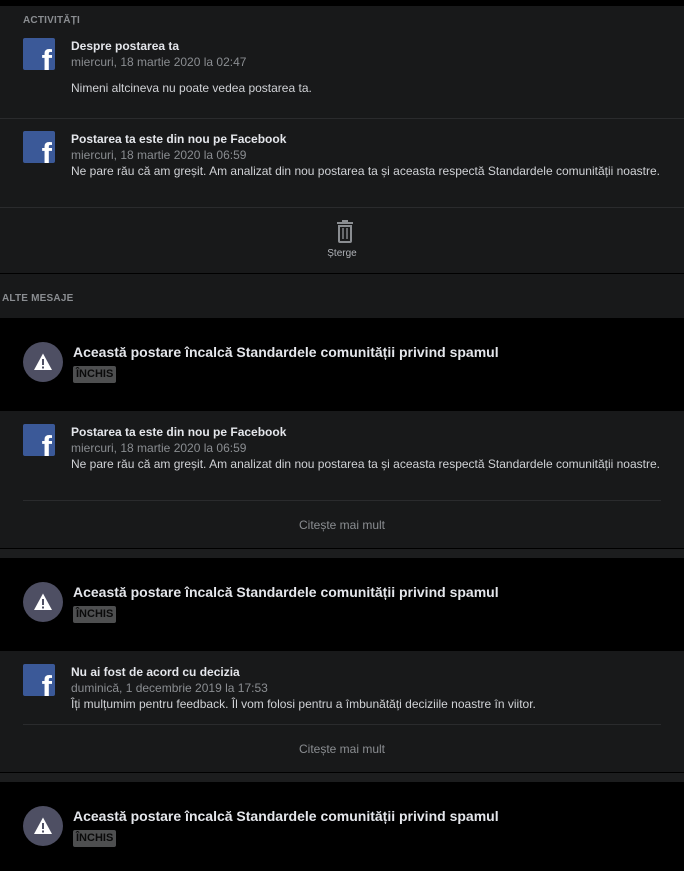 The height and width of the screenshot is (871, 684). I want to click on other-messages-header-bar, so click(342, 296).